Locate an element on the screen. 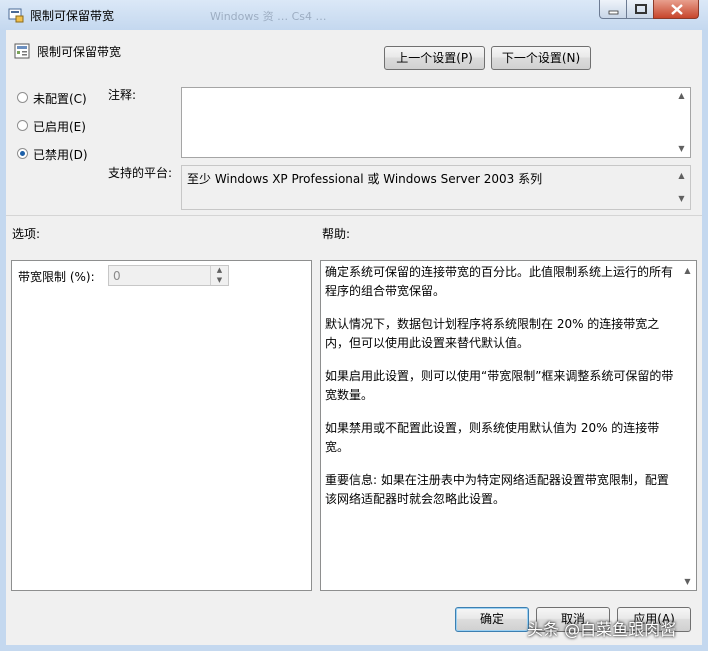 This screenshot has width=708, height=651. maximize-button is located at coordinates (640, 9).